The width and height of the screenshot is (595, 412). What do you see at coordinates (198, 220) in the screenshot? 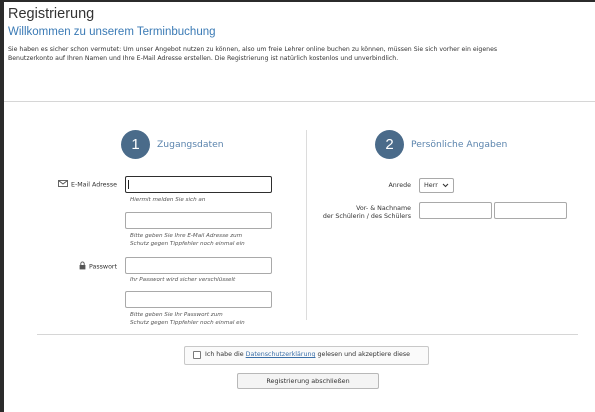
I see `email-confirm-input` at bounding box center [198, 220].